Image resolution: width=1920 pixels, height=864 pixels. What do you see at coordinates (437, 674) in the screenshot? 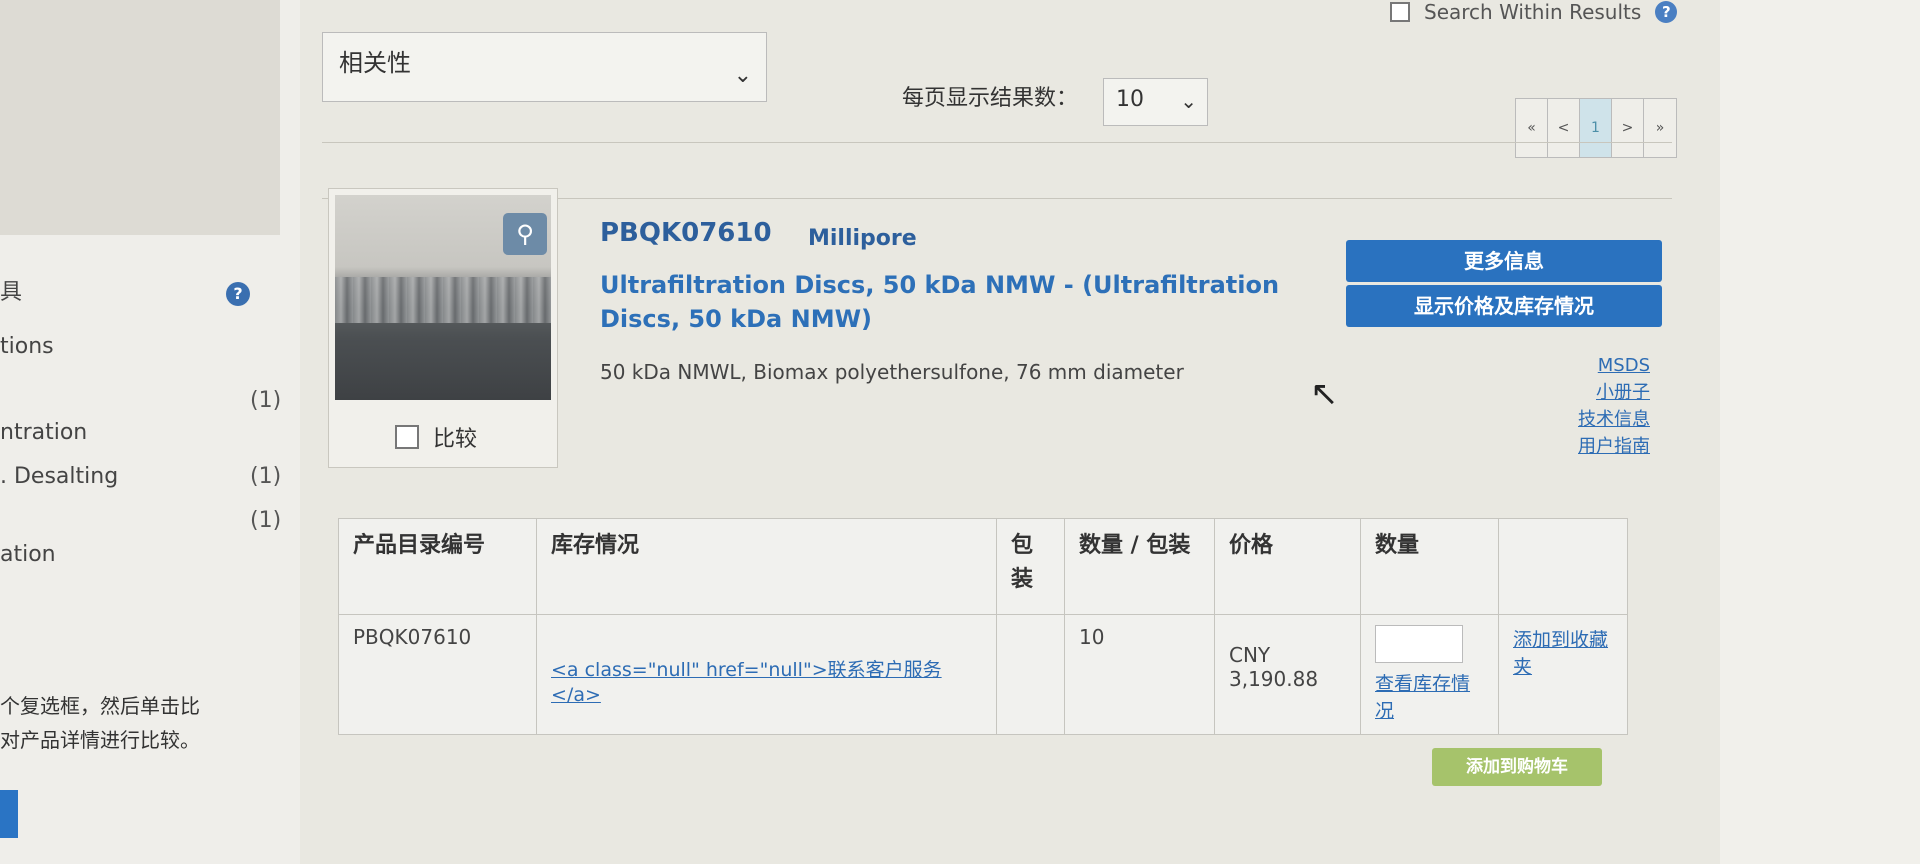
I see `cell-catalog: PBQK07610` at bounding box center [437, 674].